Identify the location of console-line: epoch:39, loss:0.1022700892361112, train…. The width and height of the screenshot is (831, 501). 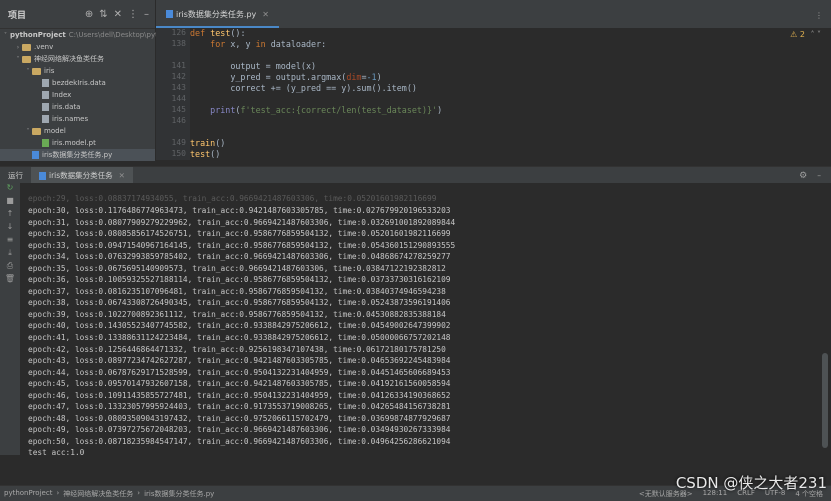
(237, 314).